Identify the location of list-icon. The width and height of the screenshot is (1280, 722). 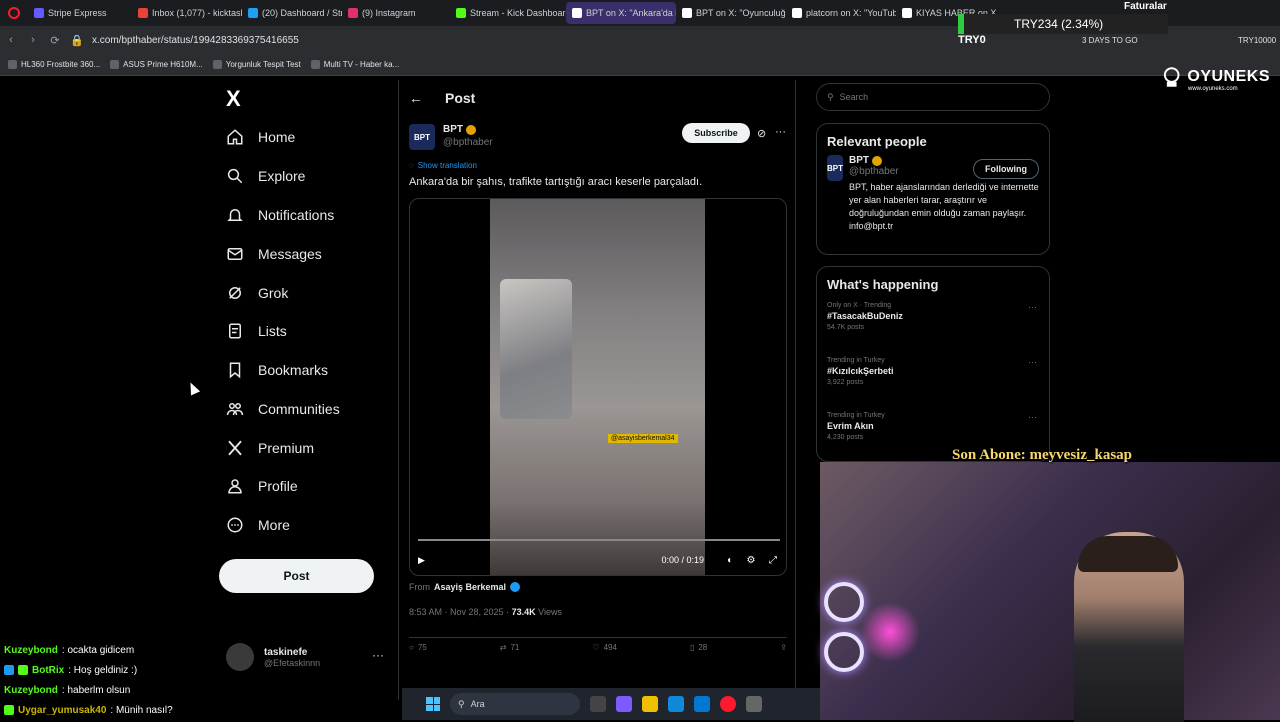
(235, 331).